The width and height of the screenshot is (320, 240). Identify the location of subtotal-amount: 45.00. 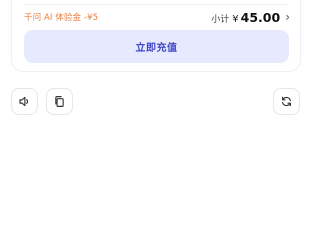
(260, 17).